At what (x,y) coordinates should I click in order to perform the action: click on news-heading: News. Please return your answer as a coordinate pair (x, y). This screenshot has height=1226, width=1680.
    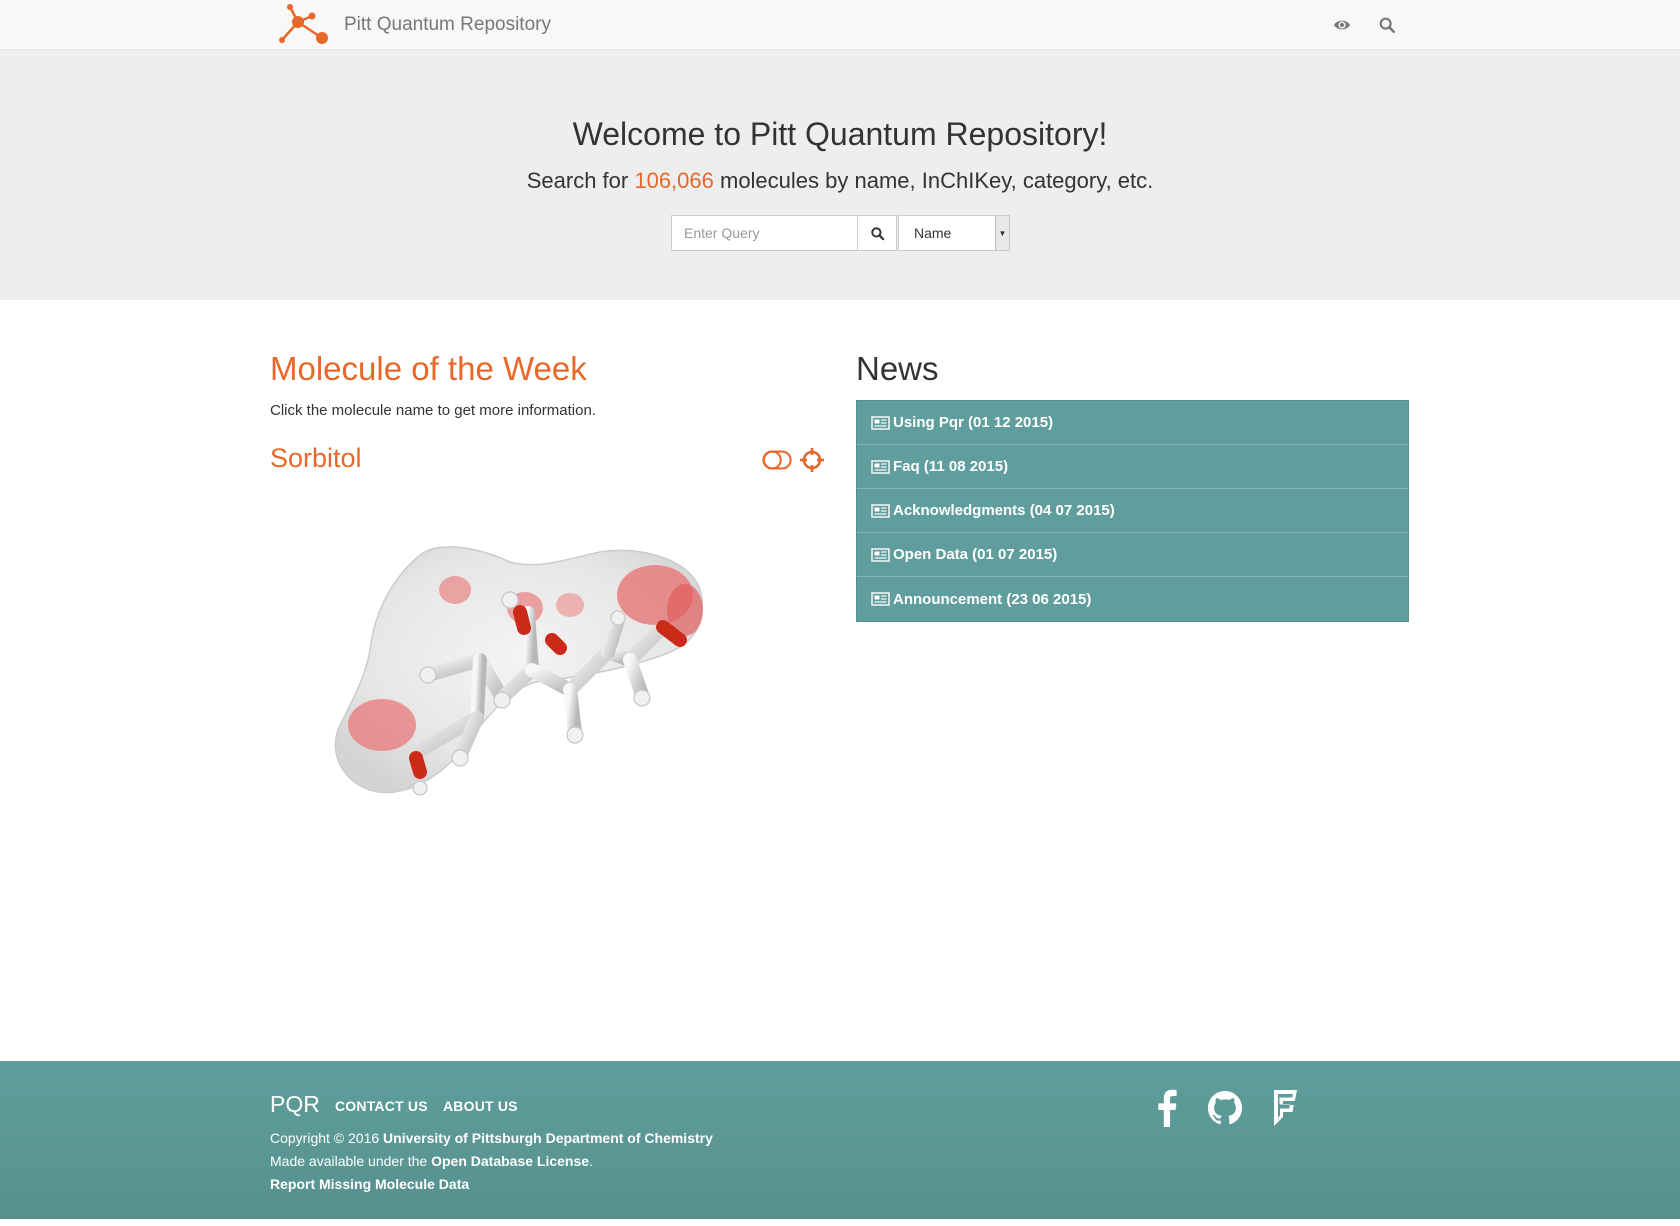
    Looking at the image, I should click on (897, 368).